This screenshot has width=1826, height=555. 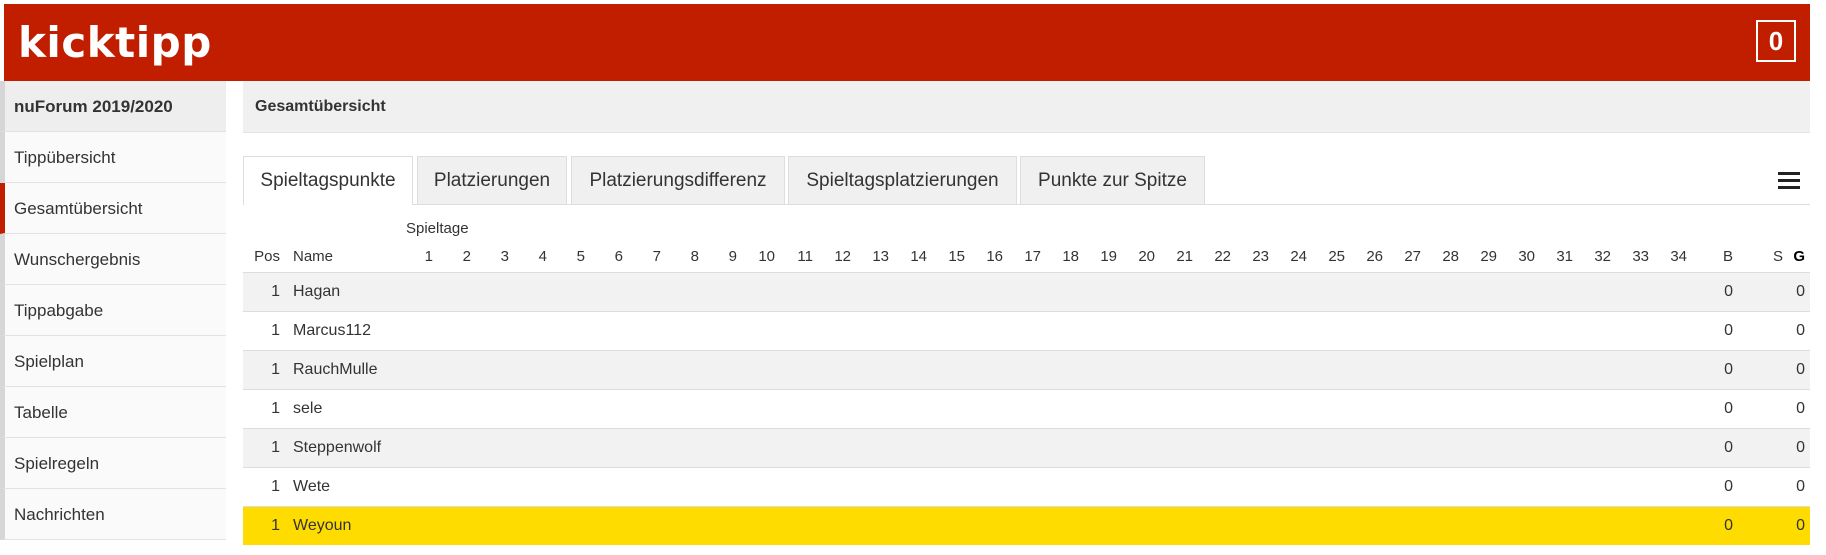 I want to click on column-header-spieltag: 8, so click(x=684, y=256).